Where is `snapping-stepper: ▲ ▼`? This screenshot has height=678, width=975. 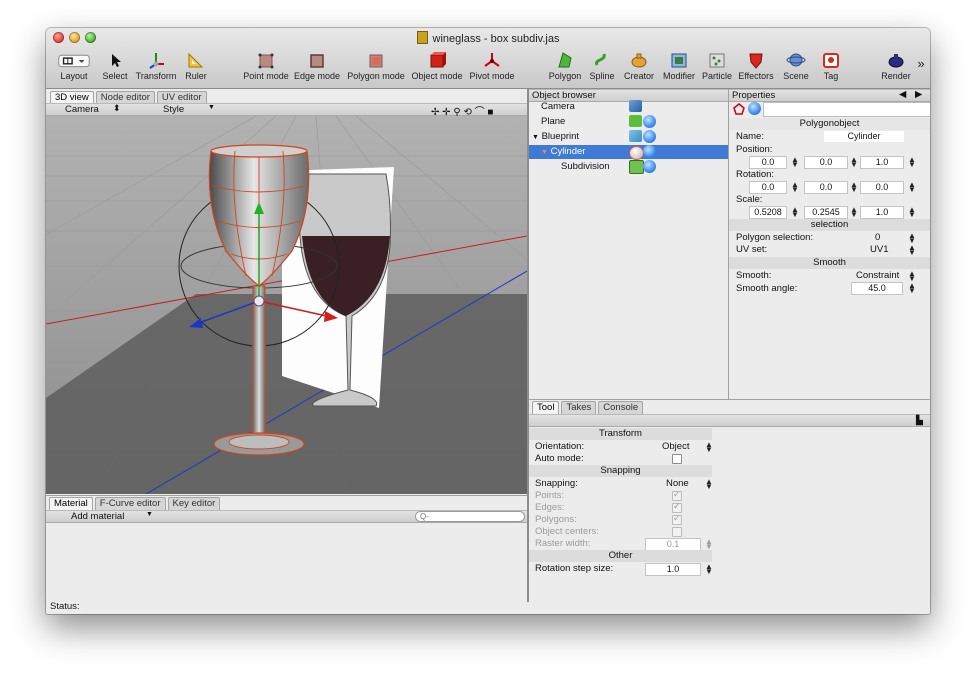 snapping-stepper: ▲ ▼ is located at coordinates (709, 484).